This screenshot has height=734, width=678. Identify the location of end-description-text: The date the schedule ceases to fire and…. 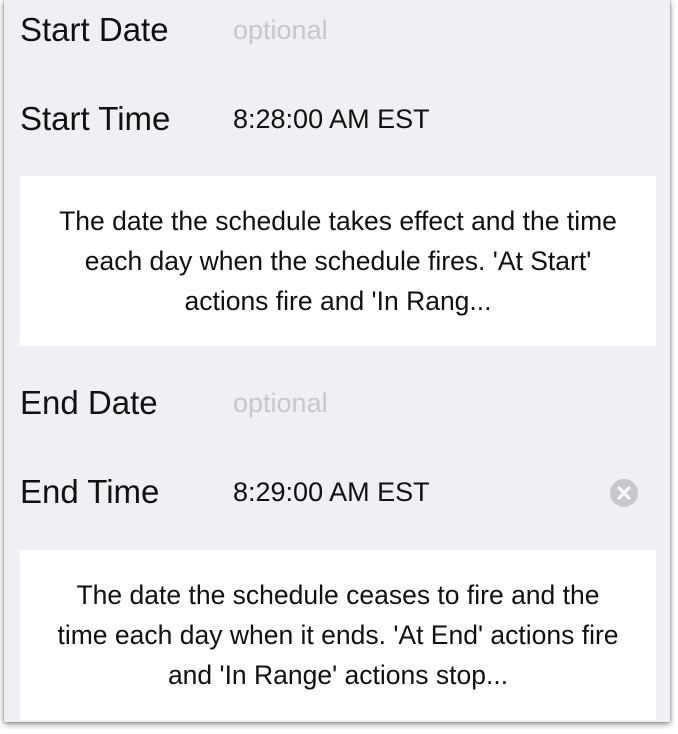
(338, 635).